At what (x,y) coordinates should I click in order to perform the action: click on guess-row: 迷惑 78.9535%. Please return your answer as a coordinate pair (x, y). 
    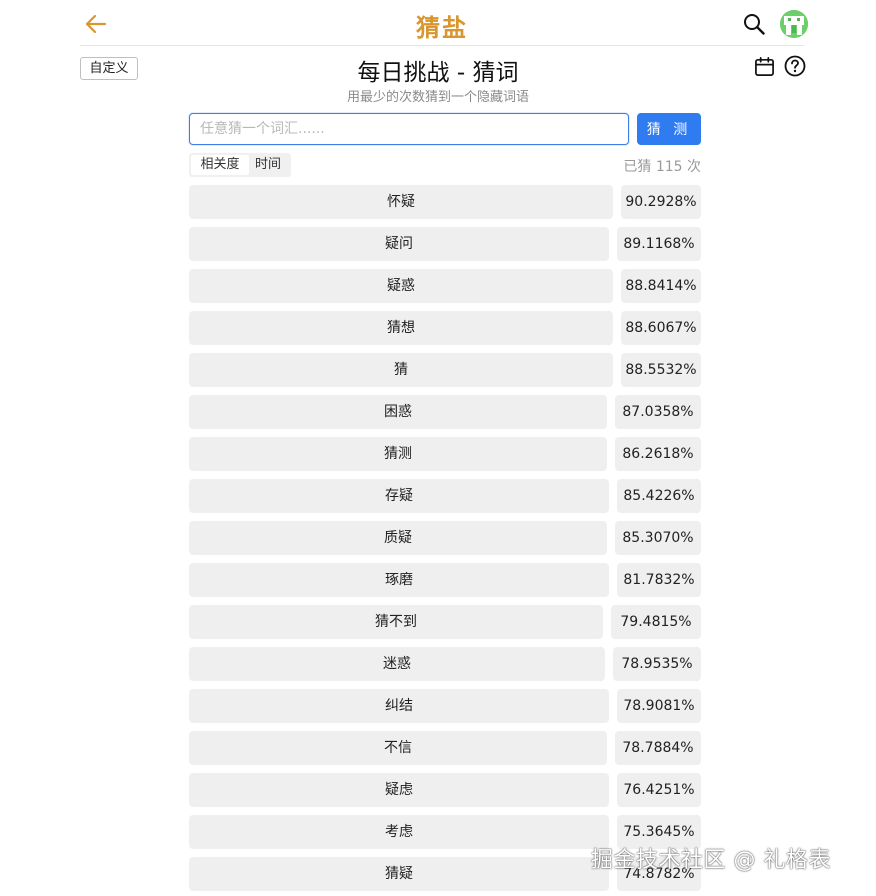
    Looking at the image, I should click on (445, 664).